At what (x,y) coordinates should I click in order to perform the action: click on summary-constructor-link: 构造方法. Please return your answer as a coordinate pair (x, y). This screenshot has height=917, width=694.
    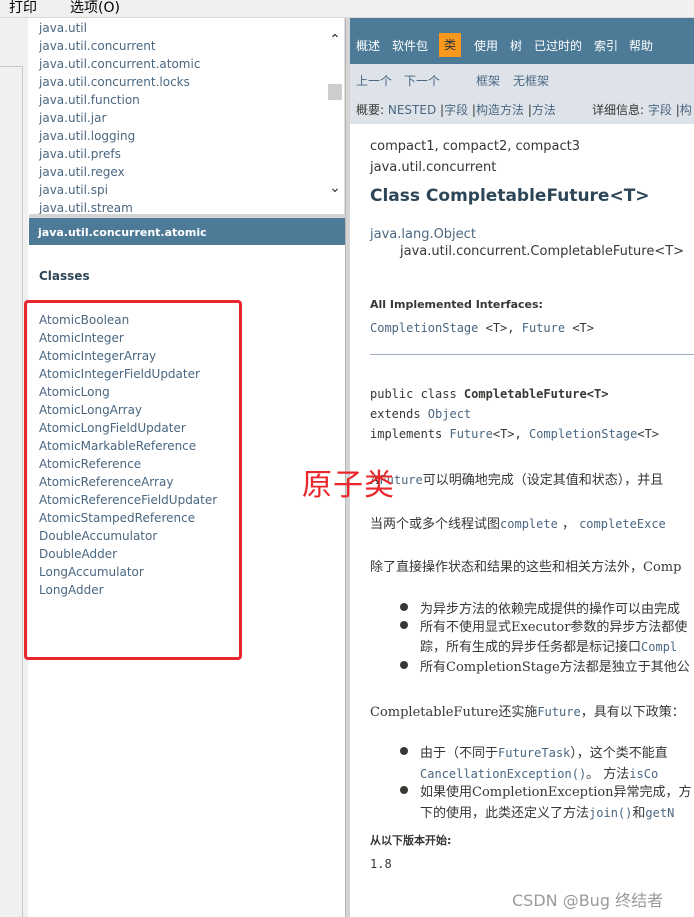
    Looking at the image, I should click on (500, 110).